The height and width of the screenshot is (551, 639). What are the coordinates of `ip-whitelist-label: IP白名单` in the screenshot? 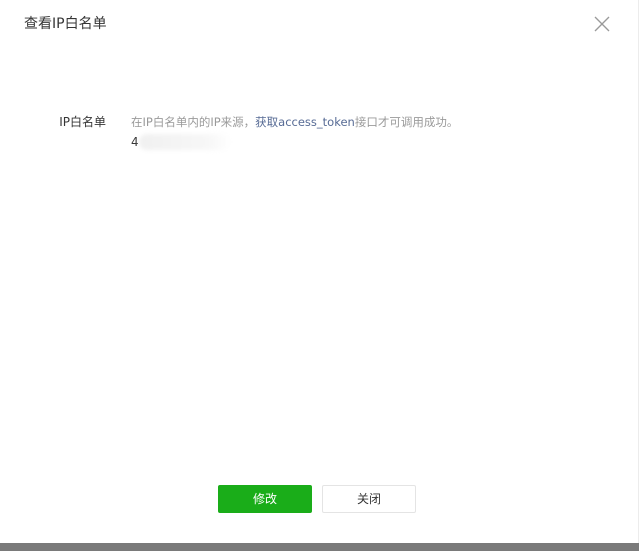 It's located at (82, 122).